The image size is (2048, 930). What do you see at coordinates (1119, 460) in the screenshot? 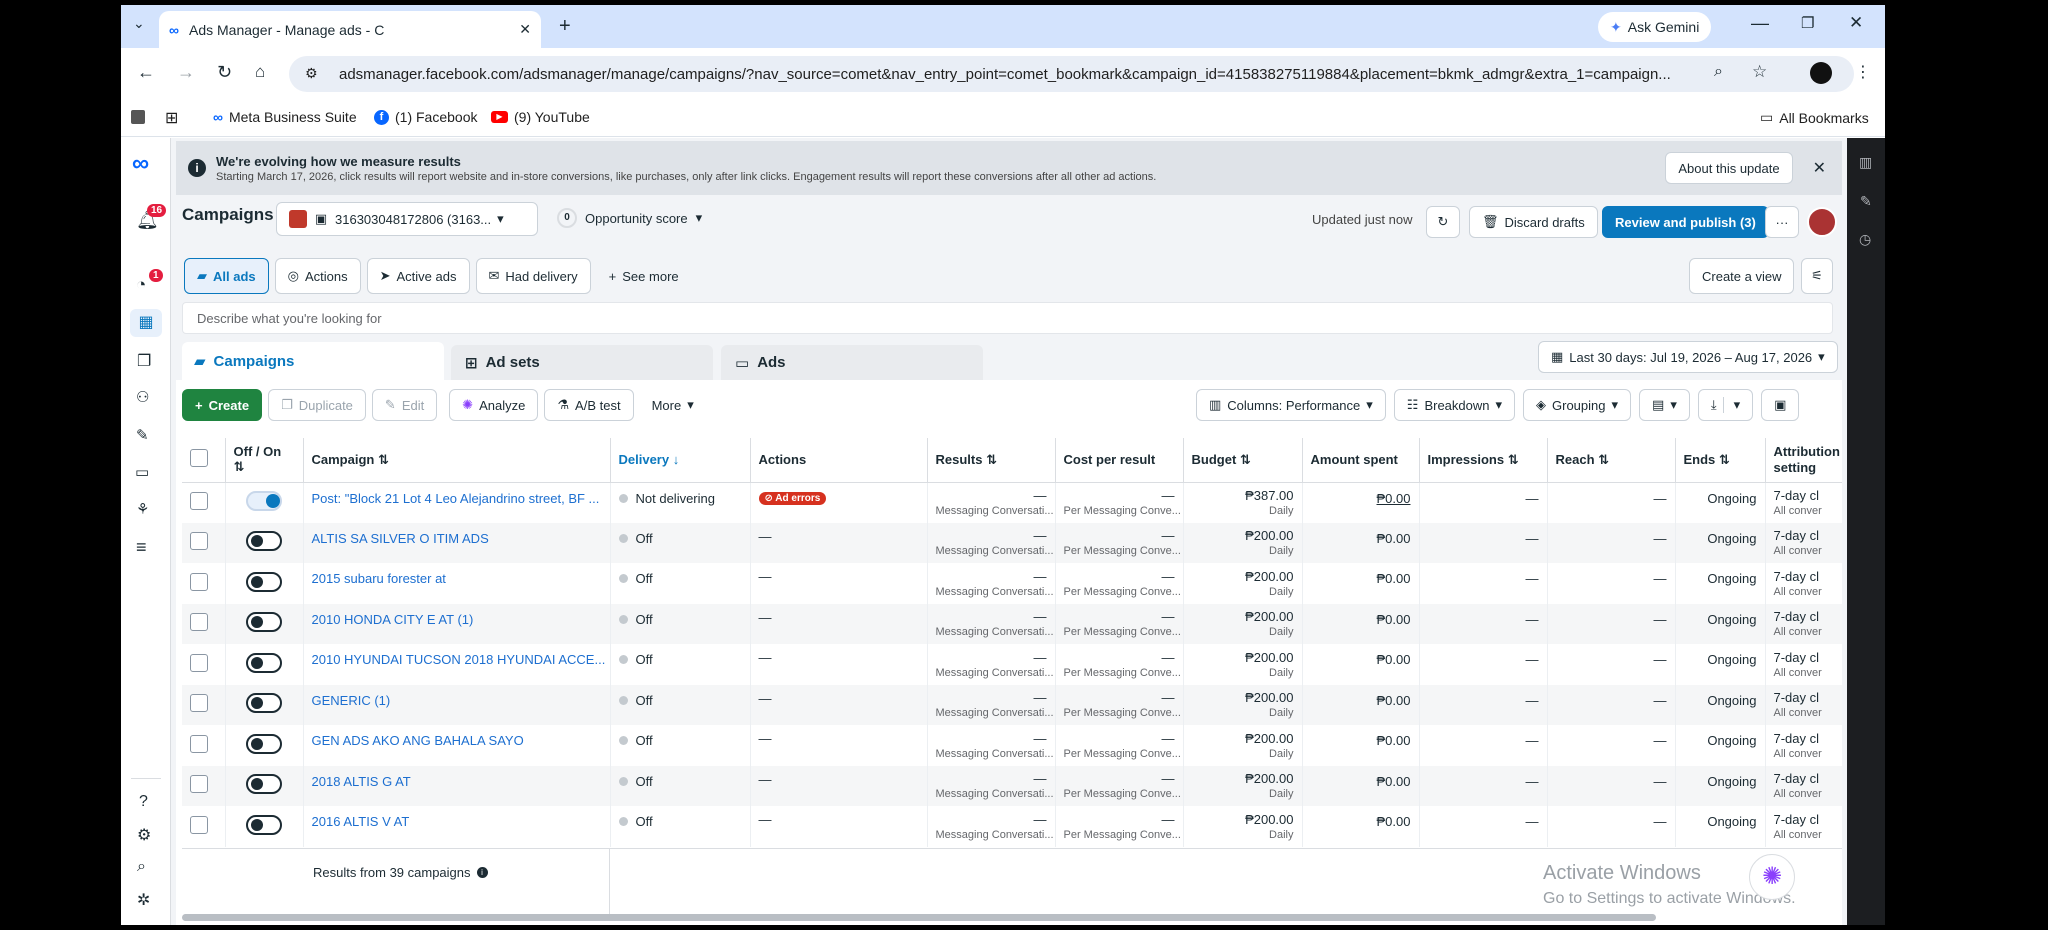
I see `col-cost-per-result: Cost per result` at bounding box center [1119, 460].